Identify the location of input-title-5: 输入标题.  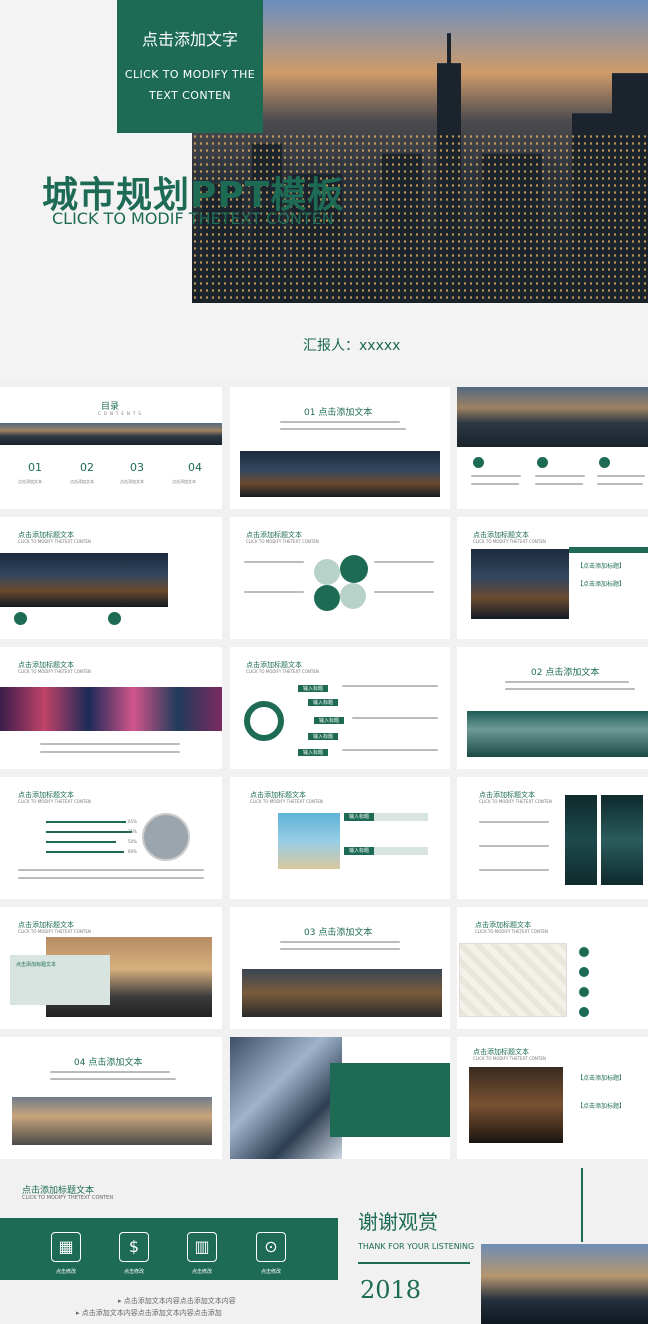
(313, 752).